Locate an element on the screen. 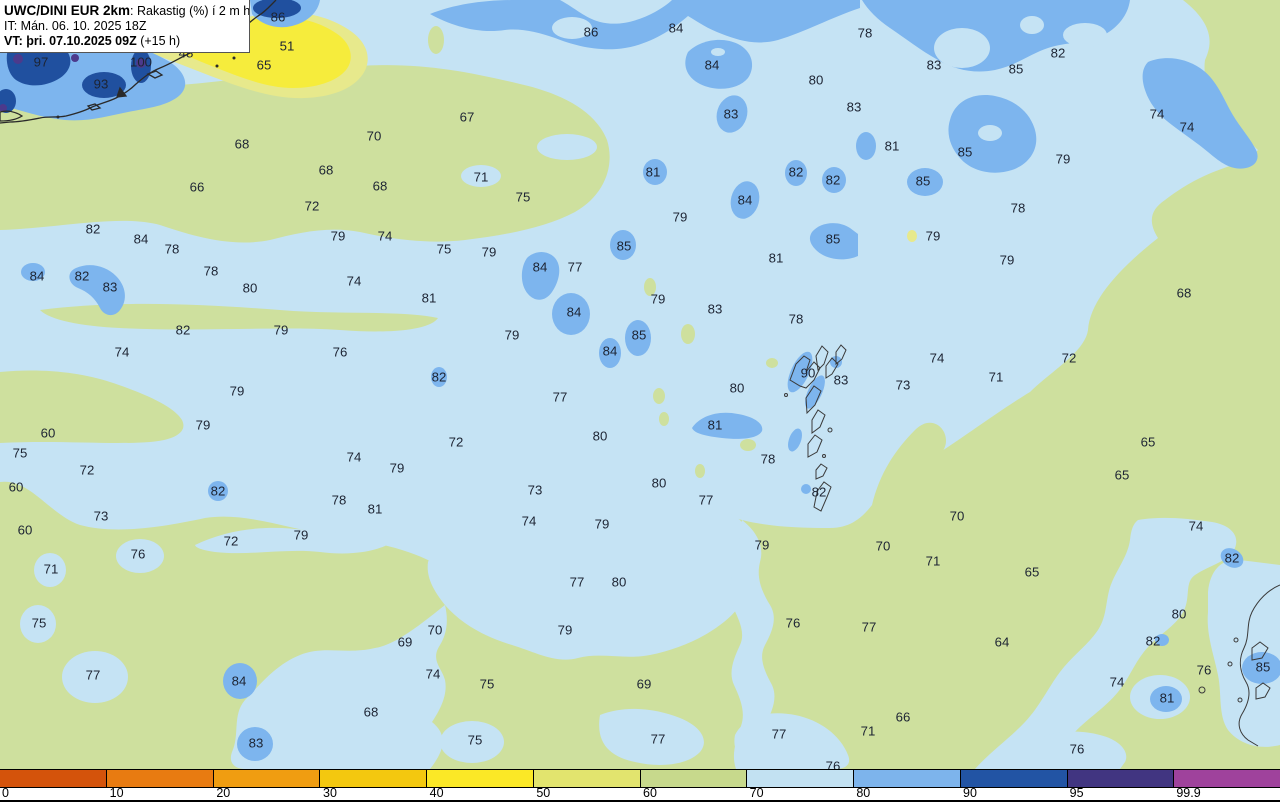  color-scale-tick-label: 0 is located at coordinates (5, 793).